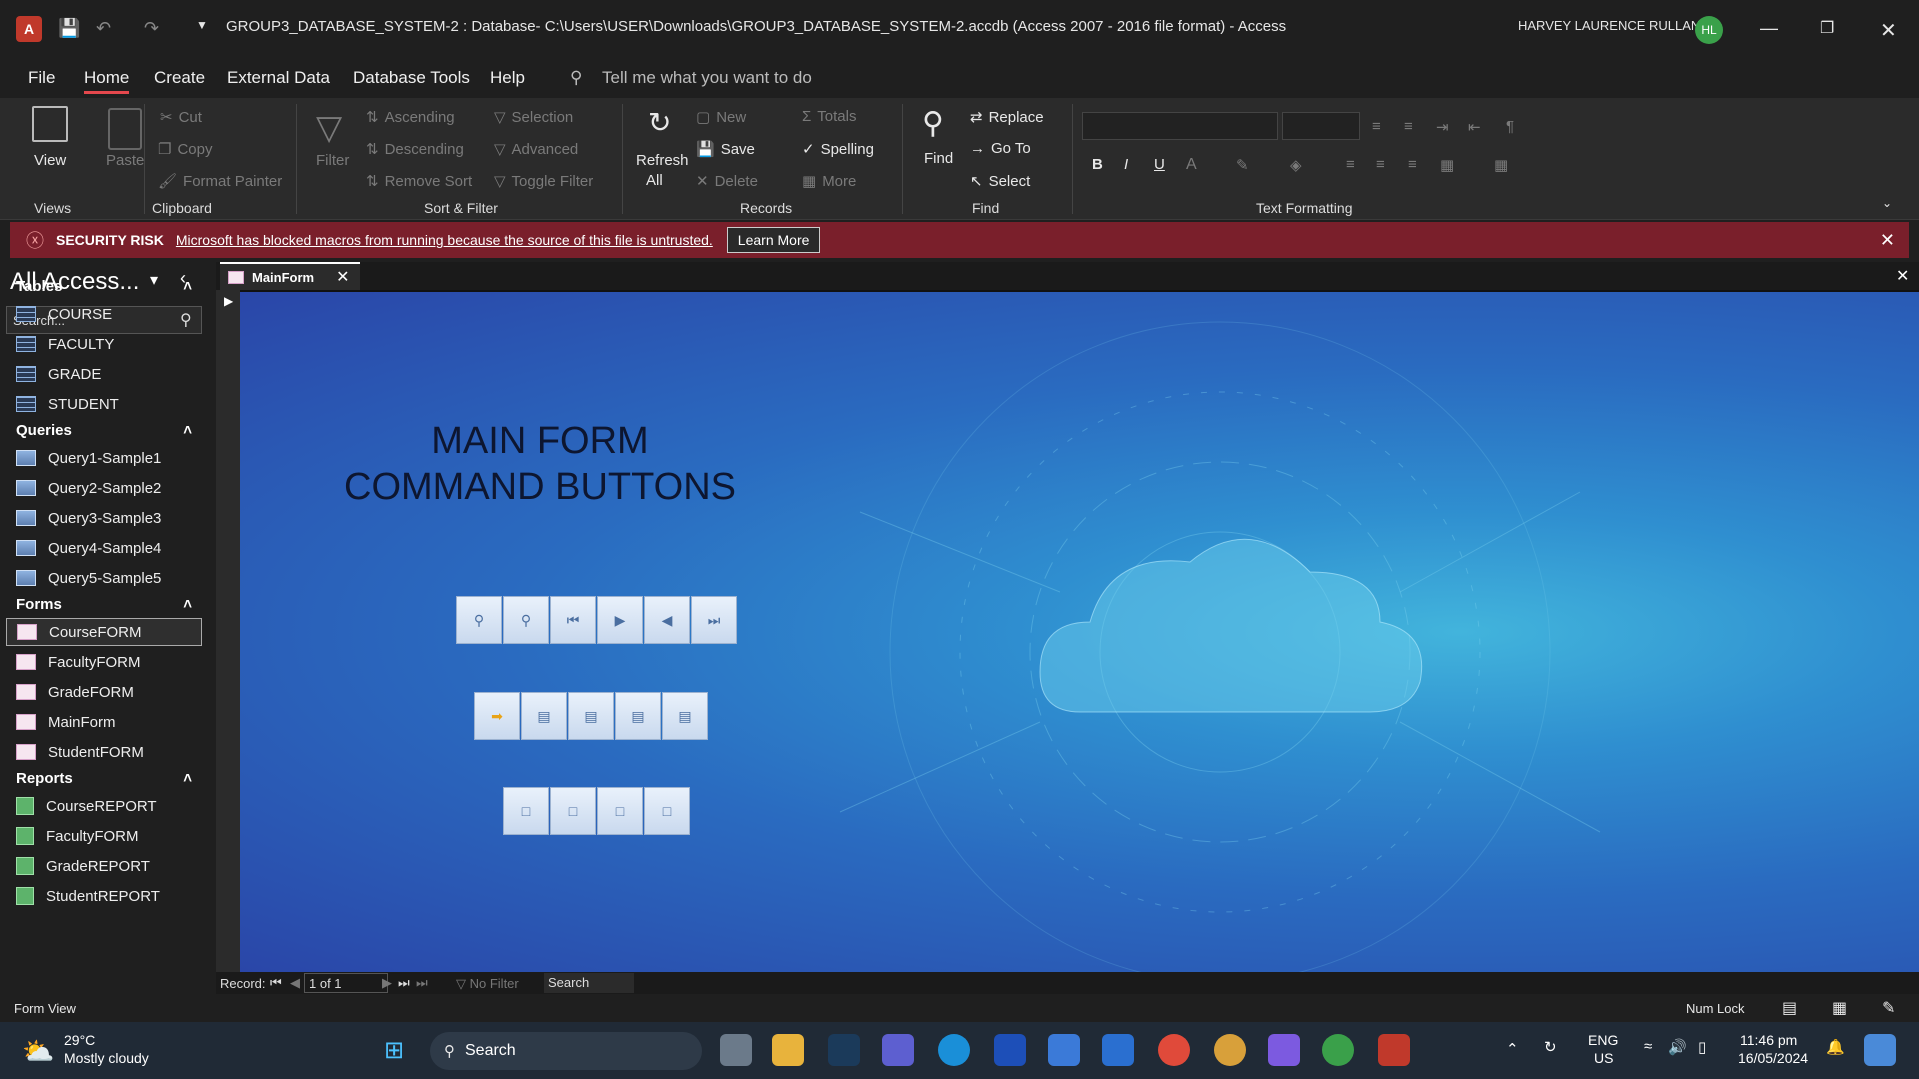 The height and width of the screenshot is (1079, 1919). I want to click on bullets-icon: ≡, so click(1376, 126).